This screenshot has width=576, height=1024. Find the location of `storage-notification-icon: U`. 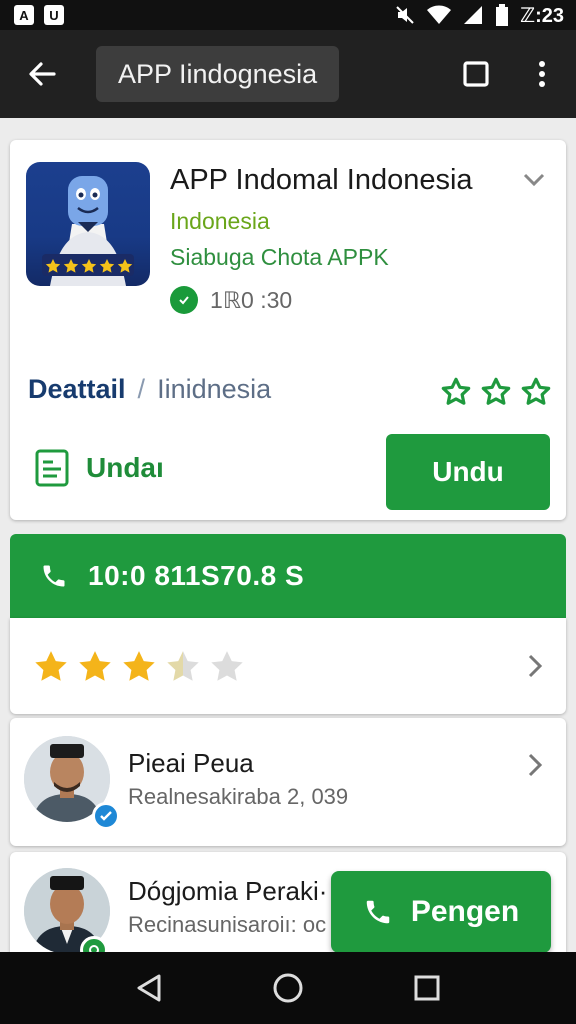

storage-notification-icon: U is located at coordinates (54, 15).